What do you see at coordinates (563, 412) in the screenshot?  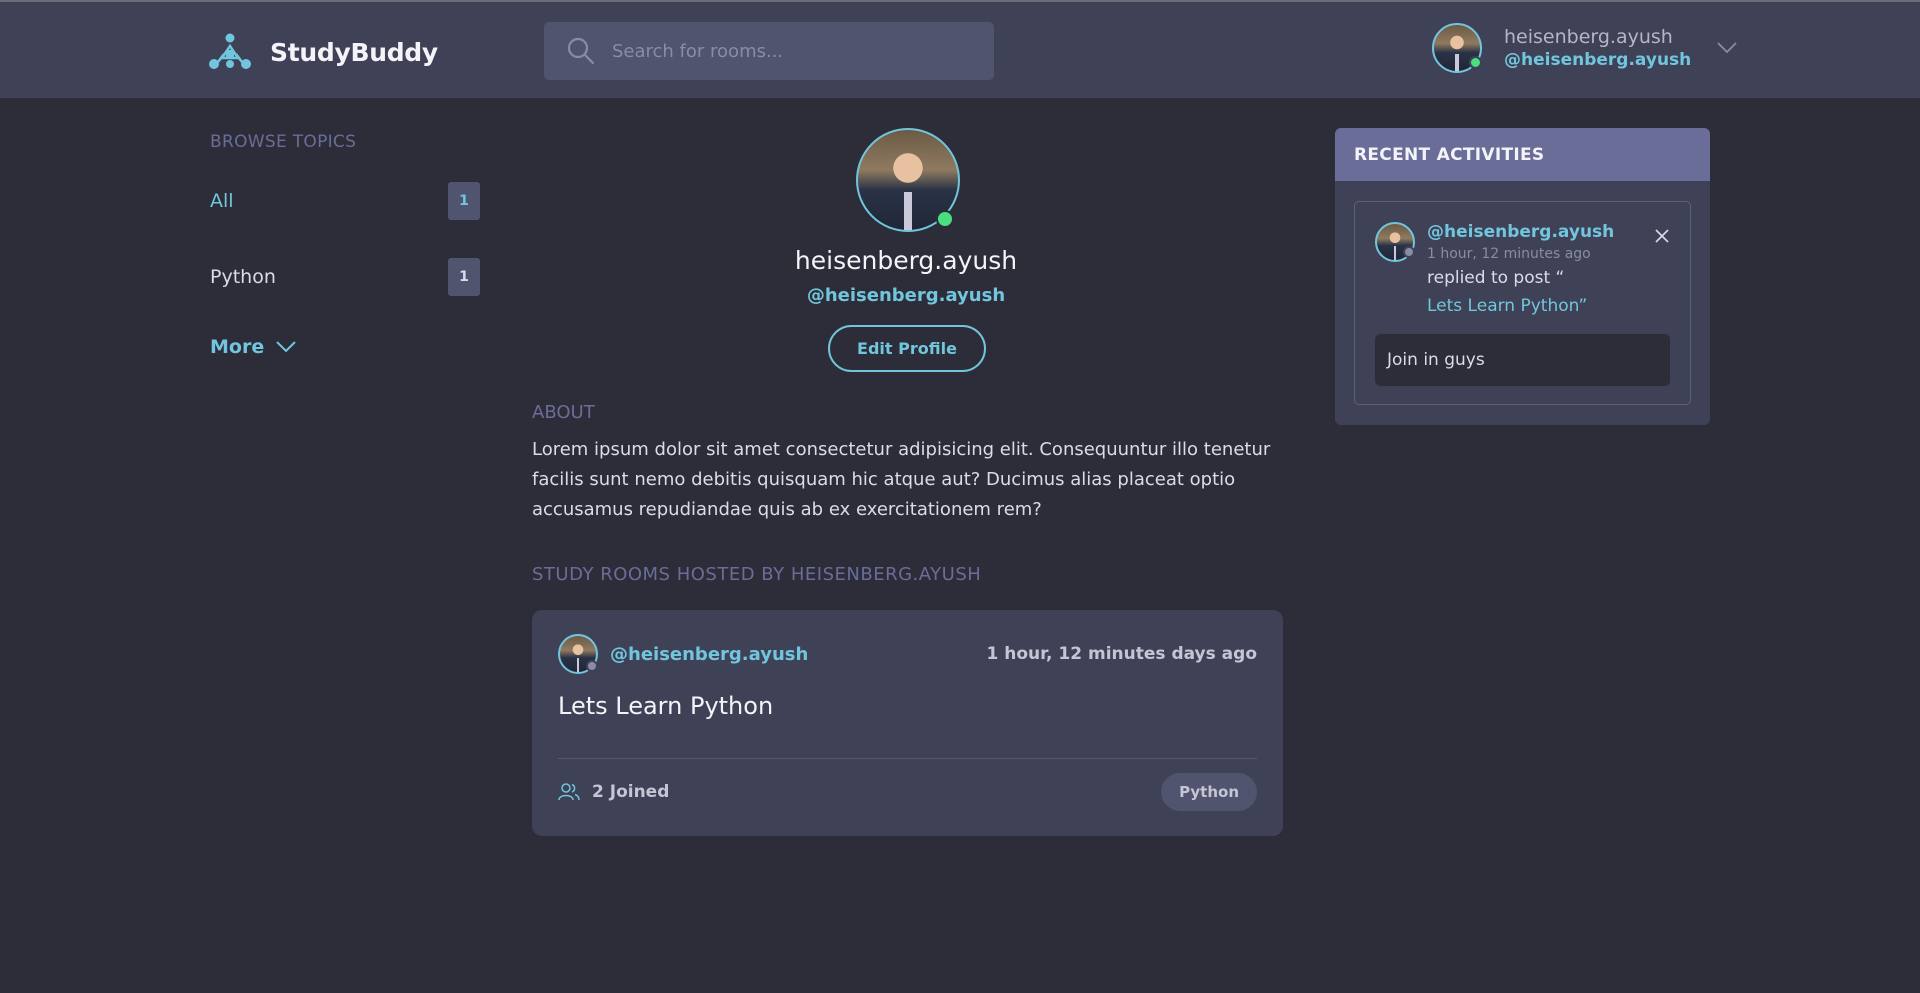 I see `about-title: ABOUT` at bounding box center [563, 412].